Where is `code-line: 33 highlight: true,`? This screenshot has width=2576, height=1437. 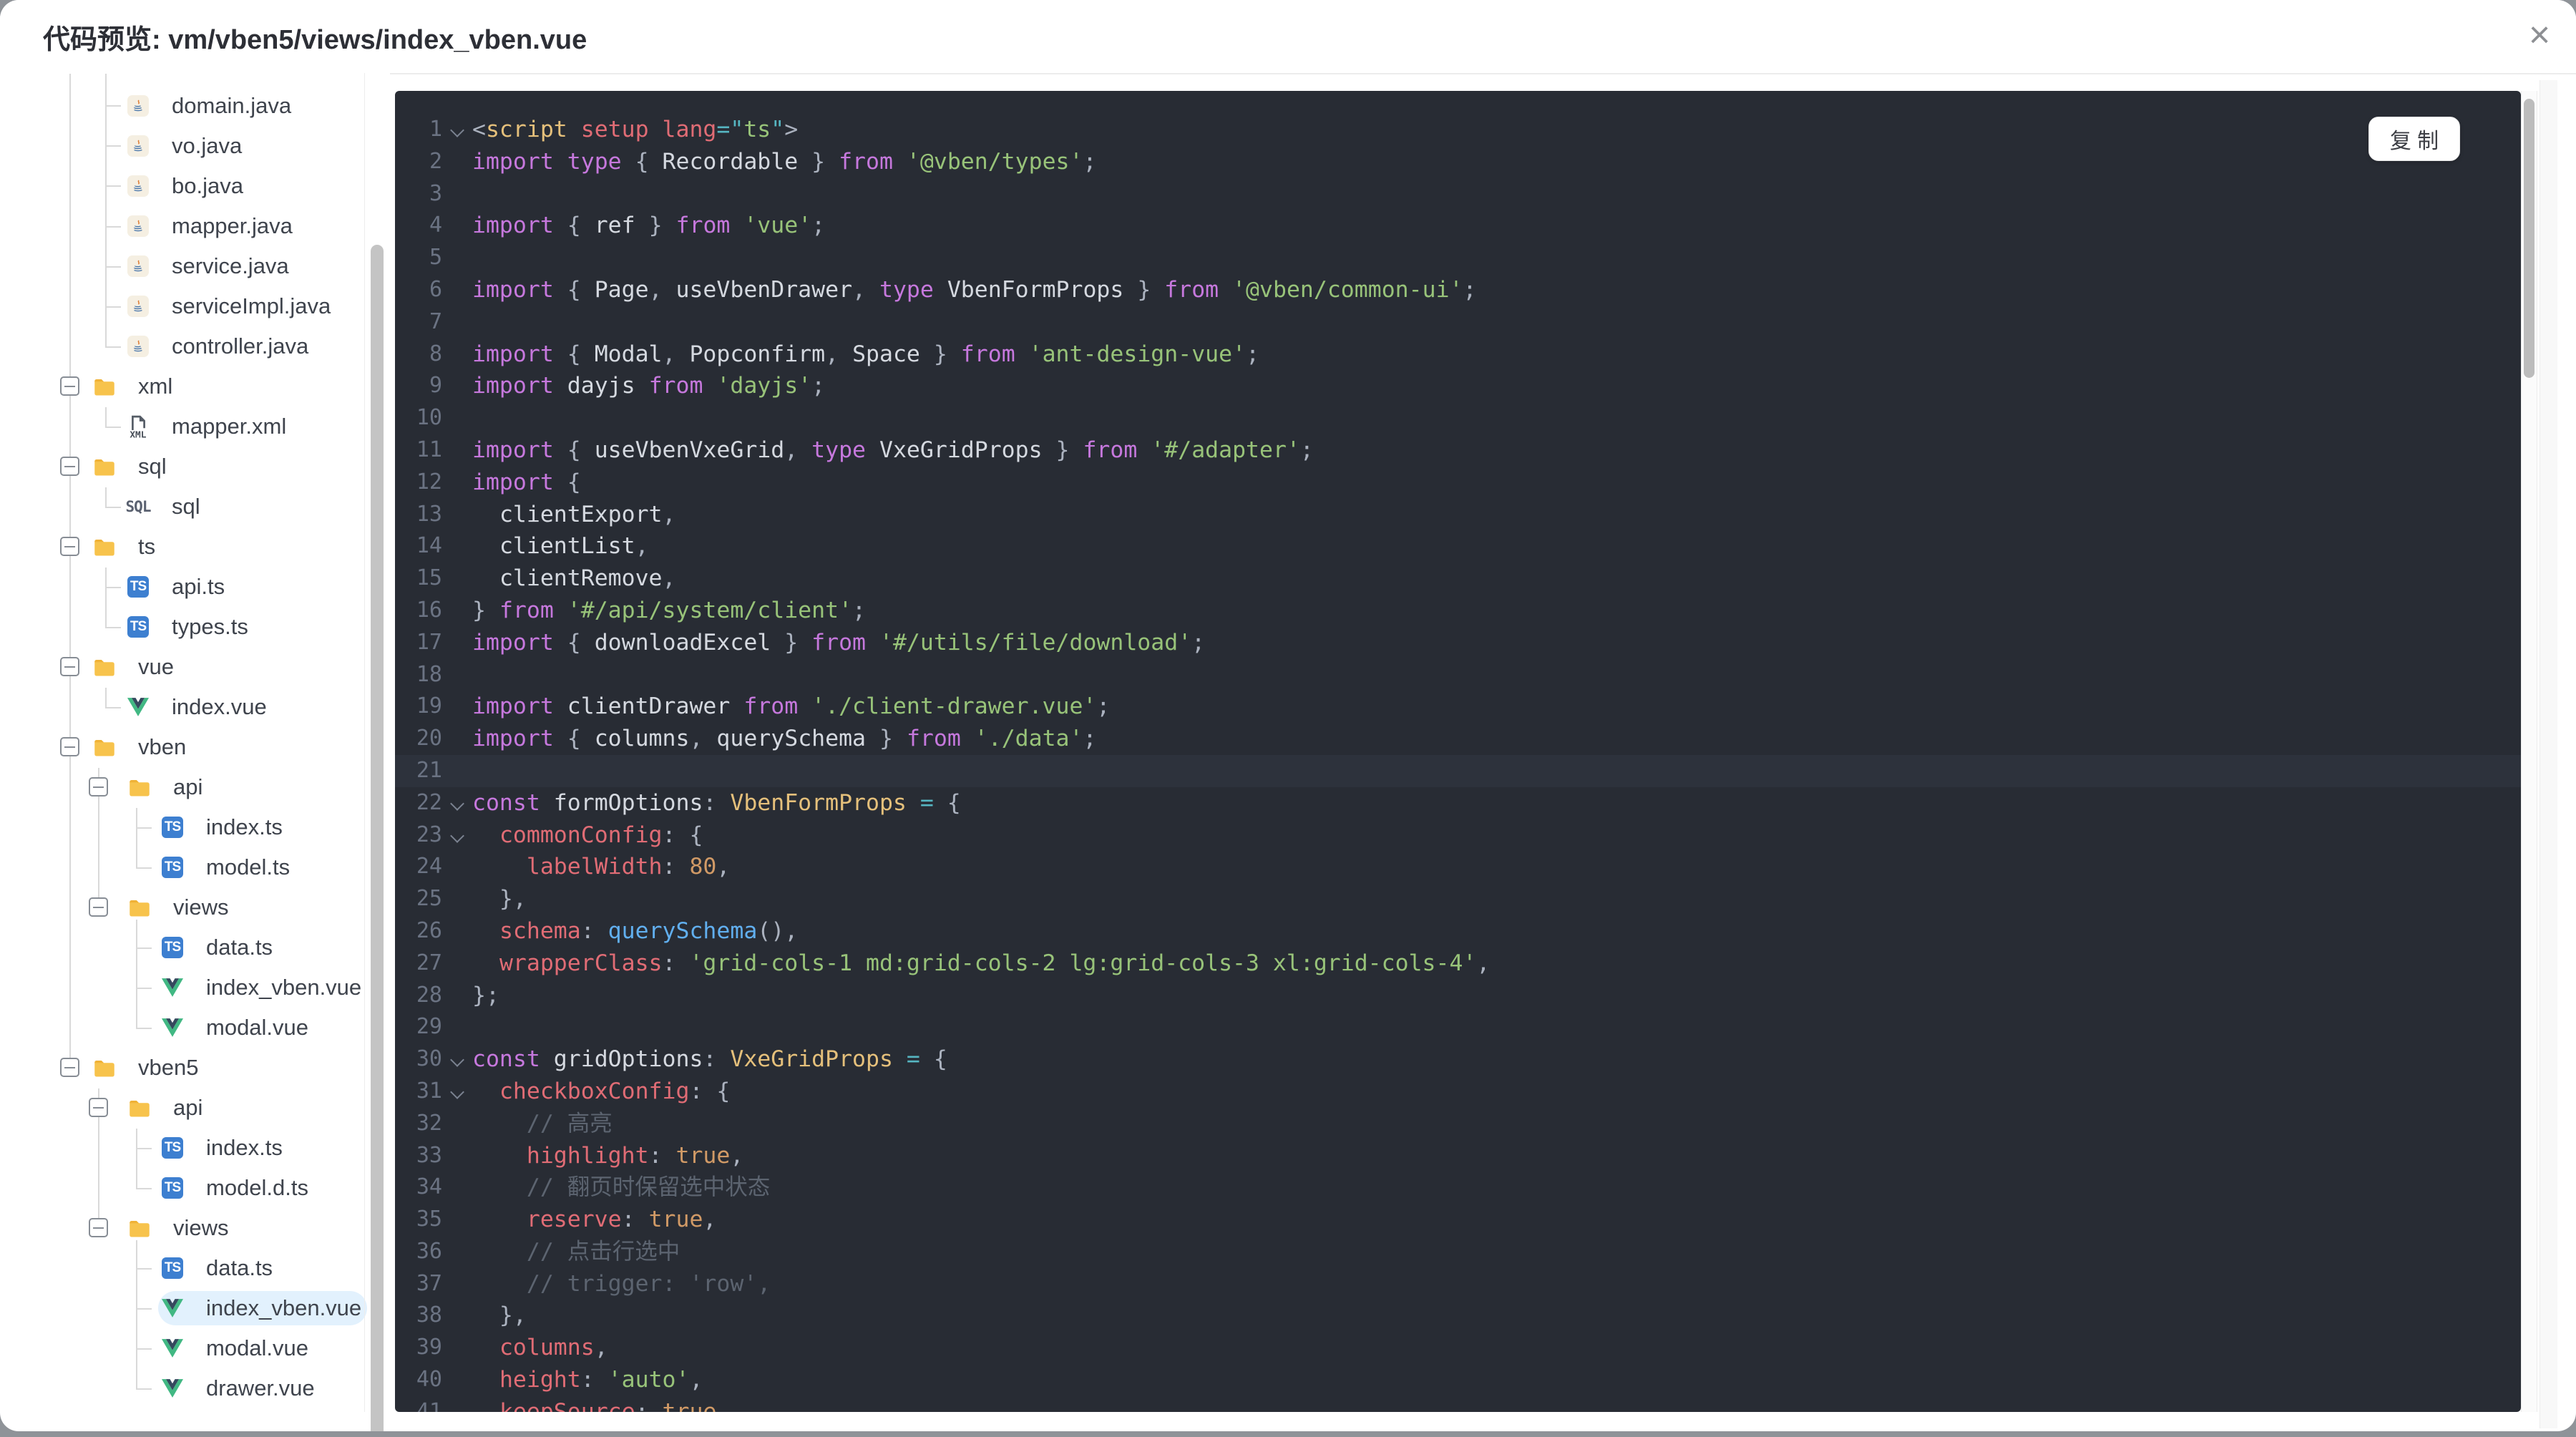
code-line: 33 highlight: true, is located at coordinates (1458, 1156).